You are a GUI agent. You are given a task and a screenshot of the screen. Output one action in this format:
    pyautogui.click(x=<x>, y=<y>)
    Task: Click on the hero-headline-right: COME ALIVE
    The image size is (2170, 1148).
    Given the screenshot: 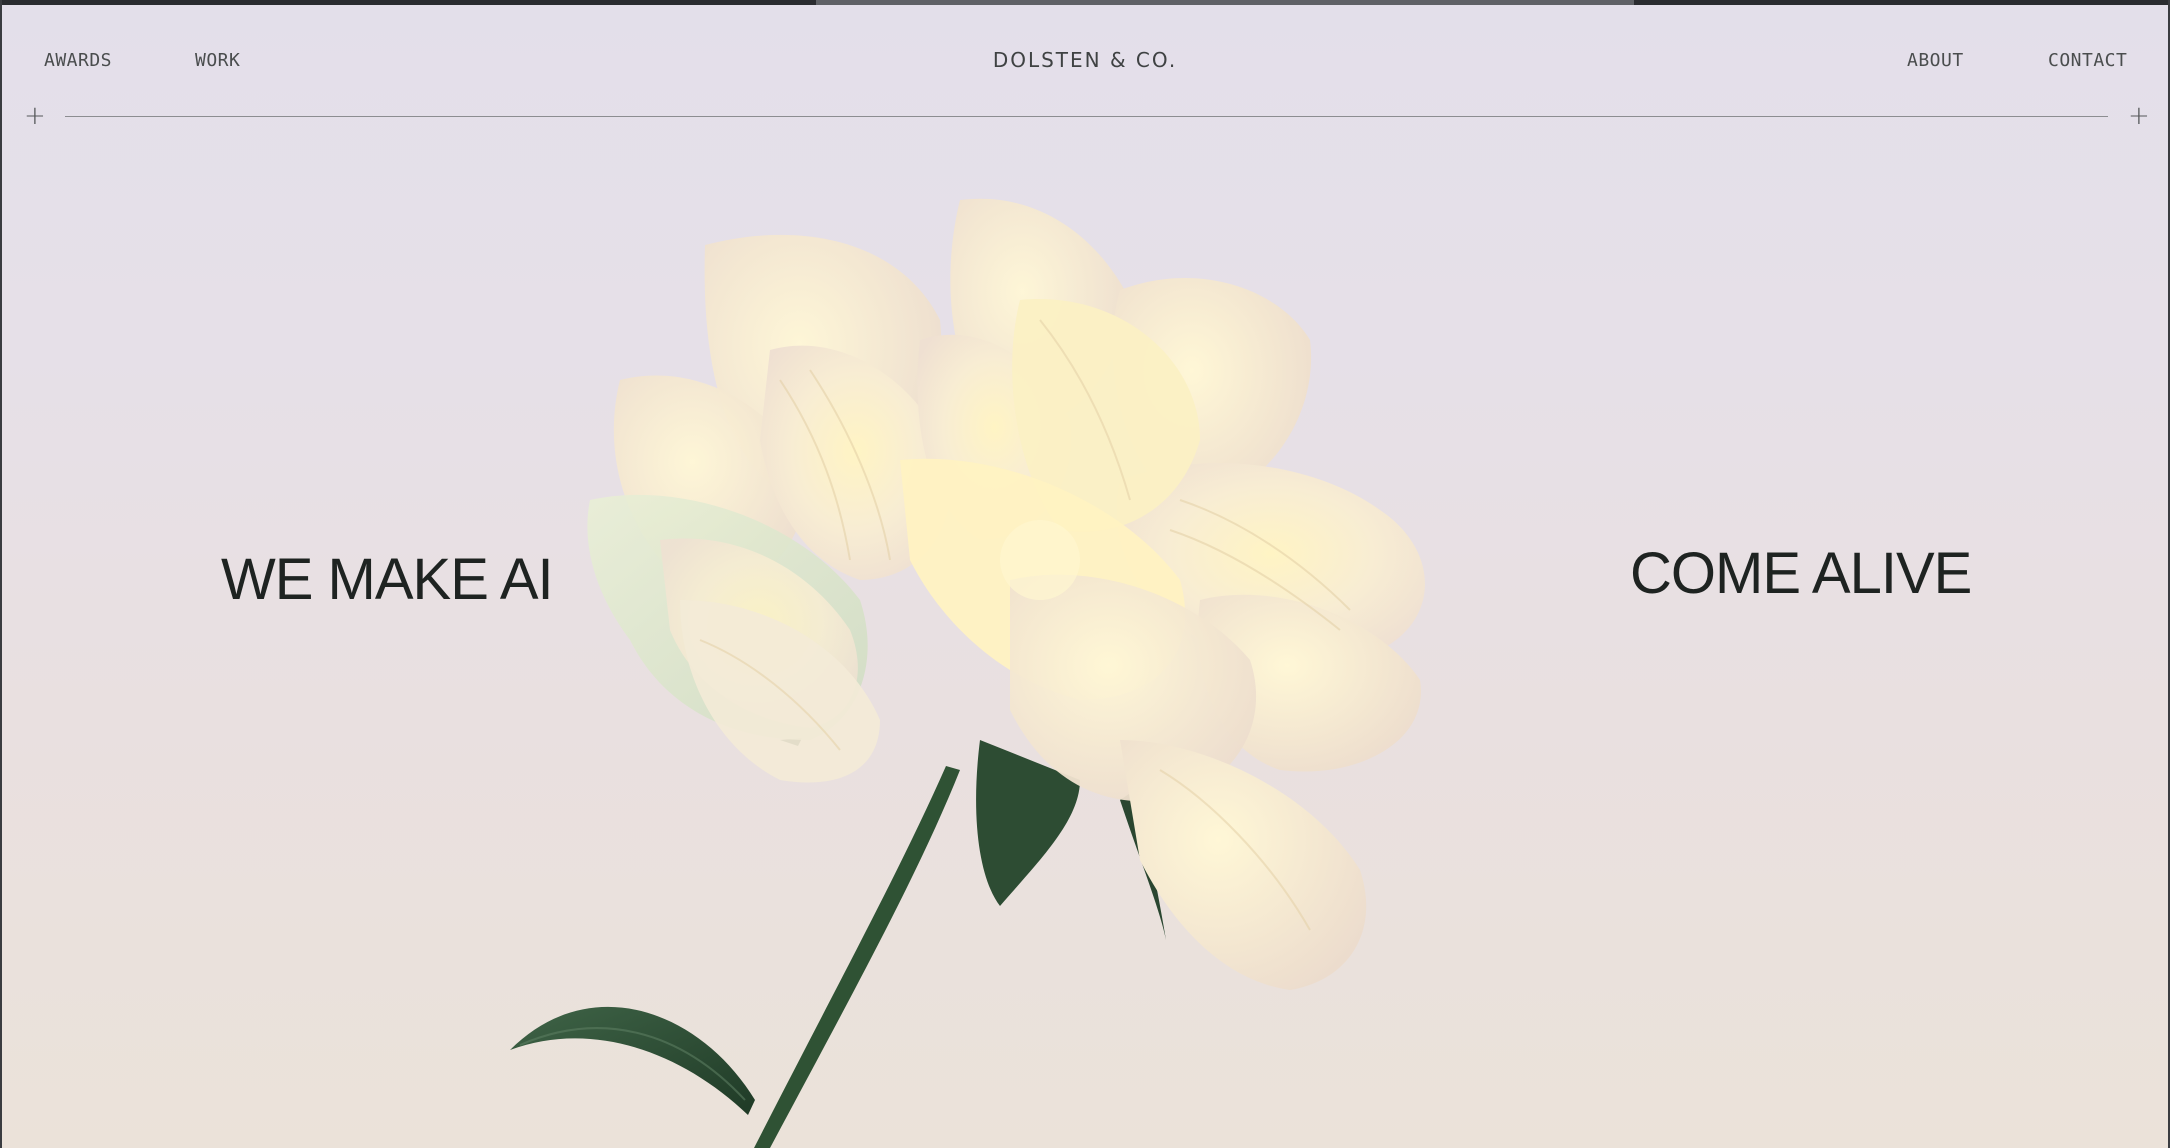 What is the action you would take?
    pyautogui.click(x=1801, y=573)
    